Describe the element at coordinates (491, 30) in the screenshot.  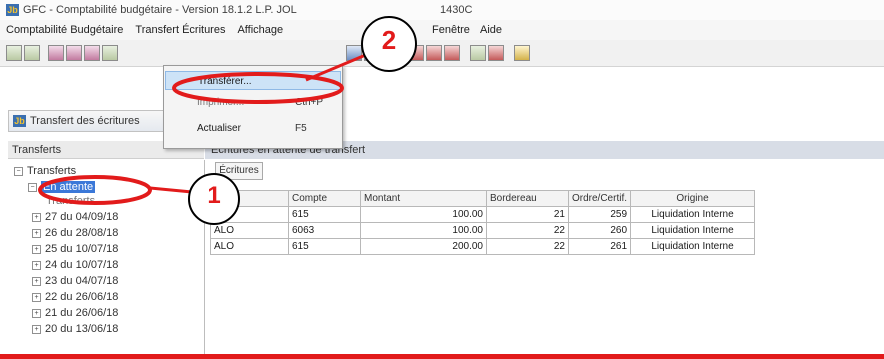
I see `menu-aide: Aide` at that location.